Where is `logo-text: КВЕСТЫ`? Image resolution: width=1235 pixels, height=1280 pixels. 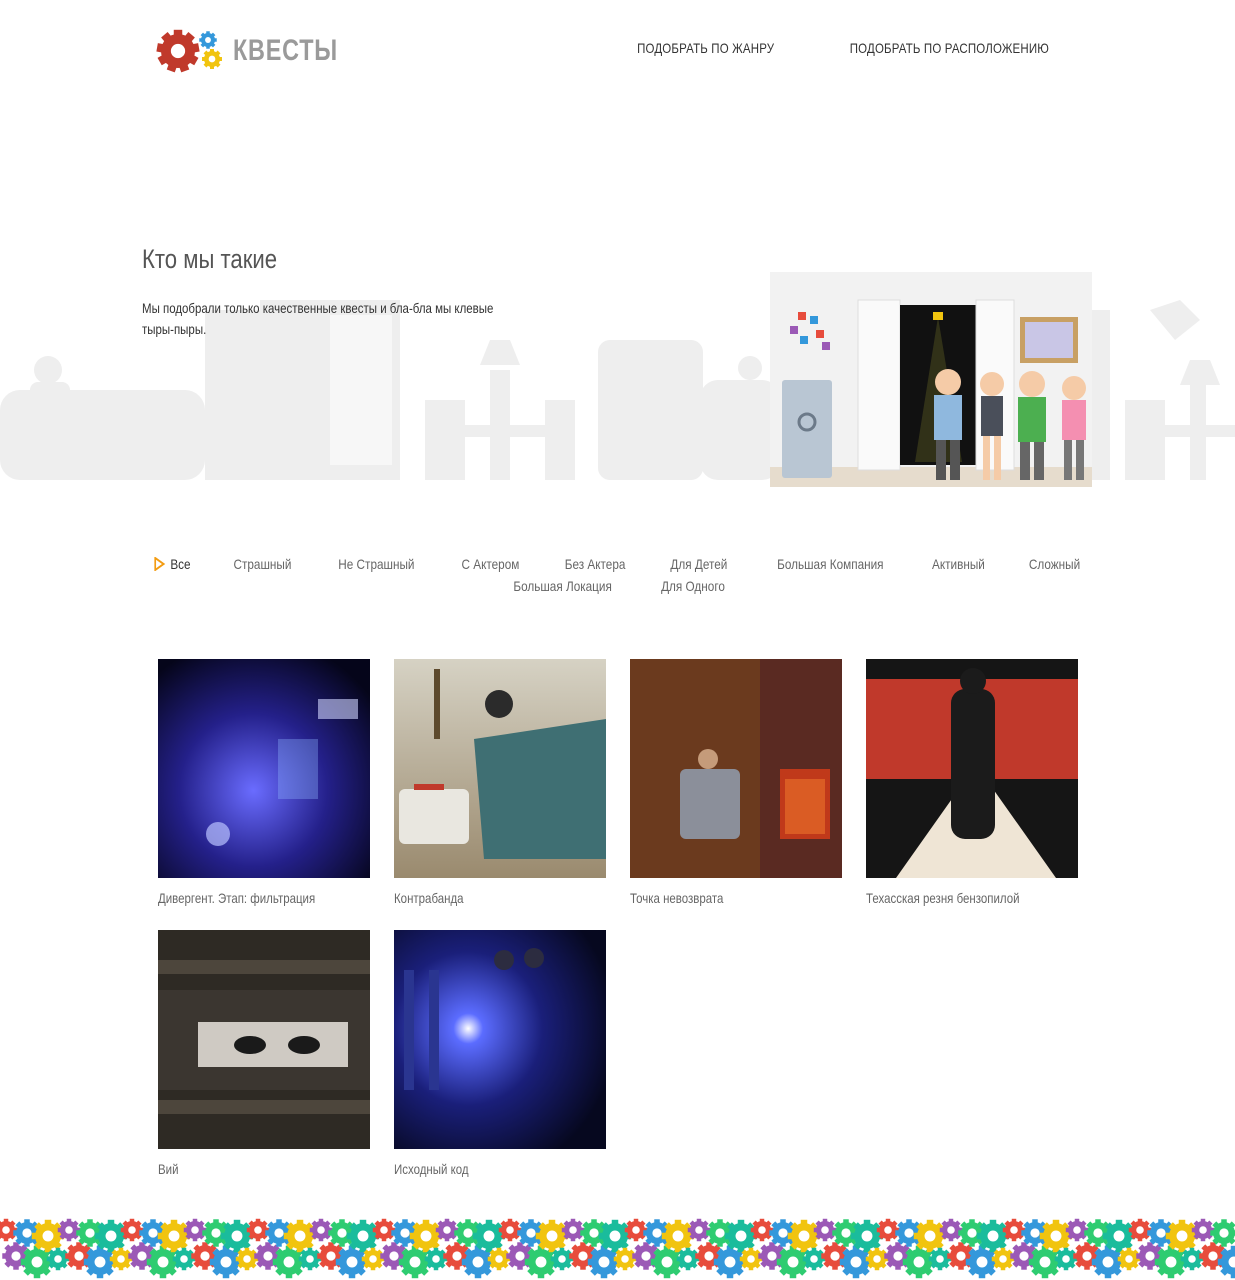 logo-text: КВЕСТЫ is located at coordinates (285, 50).